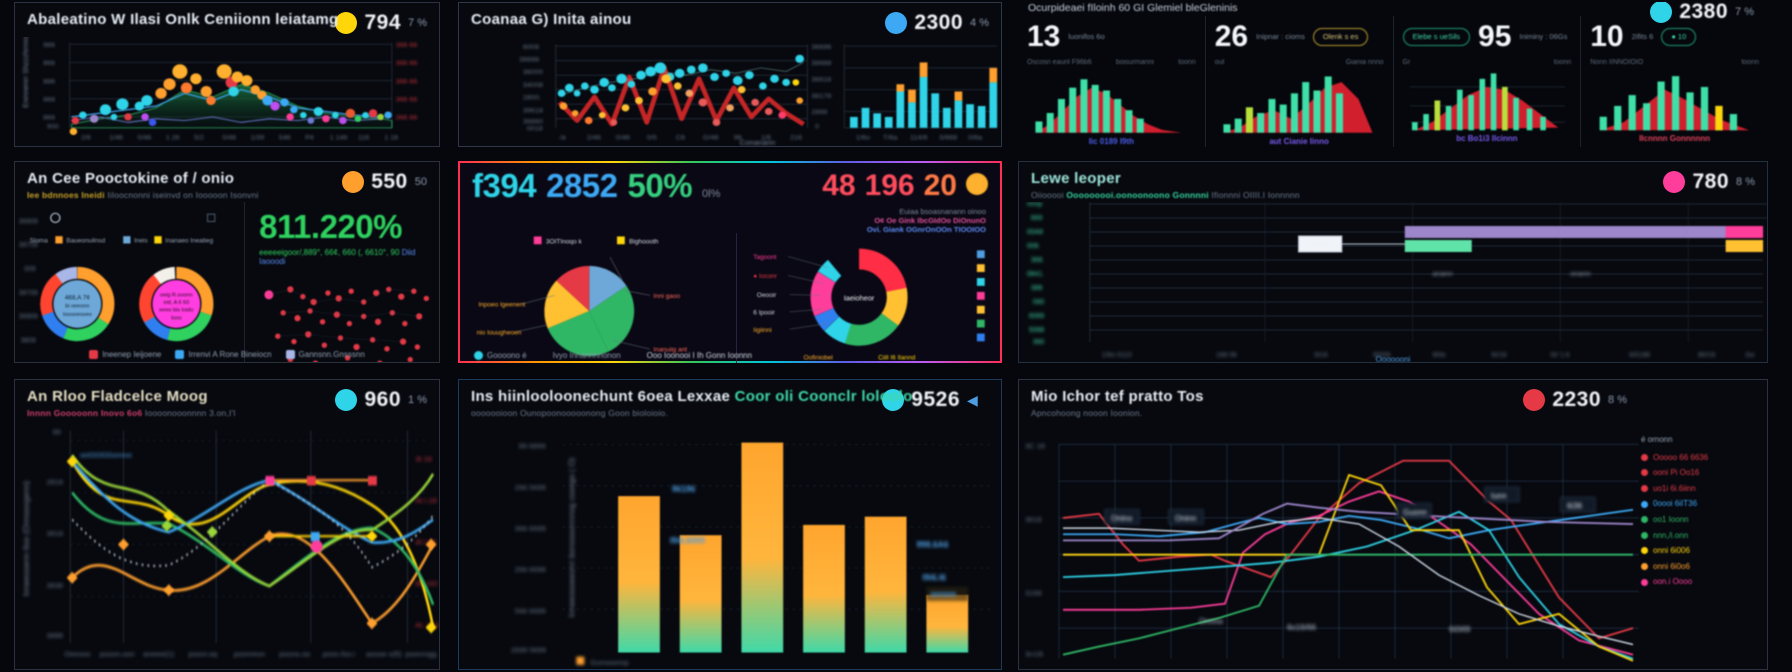  I want to click on svg-text: 3C 18, so click(1035, 445).